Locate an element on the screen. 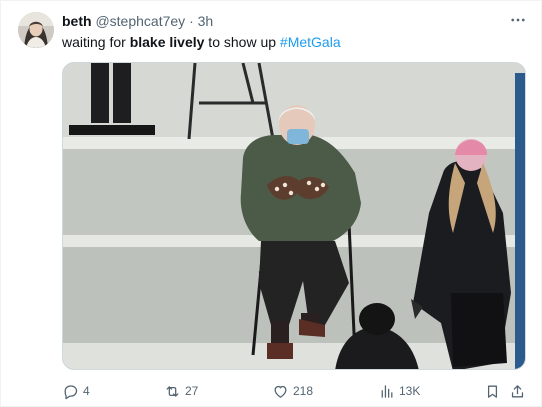 This screenshot has height=407, width=542. tweet-header: beth @stephcat7ey · 3h is located at coordinates (137, 21).